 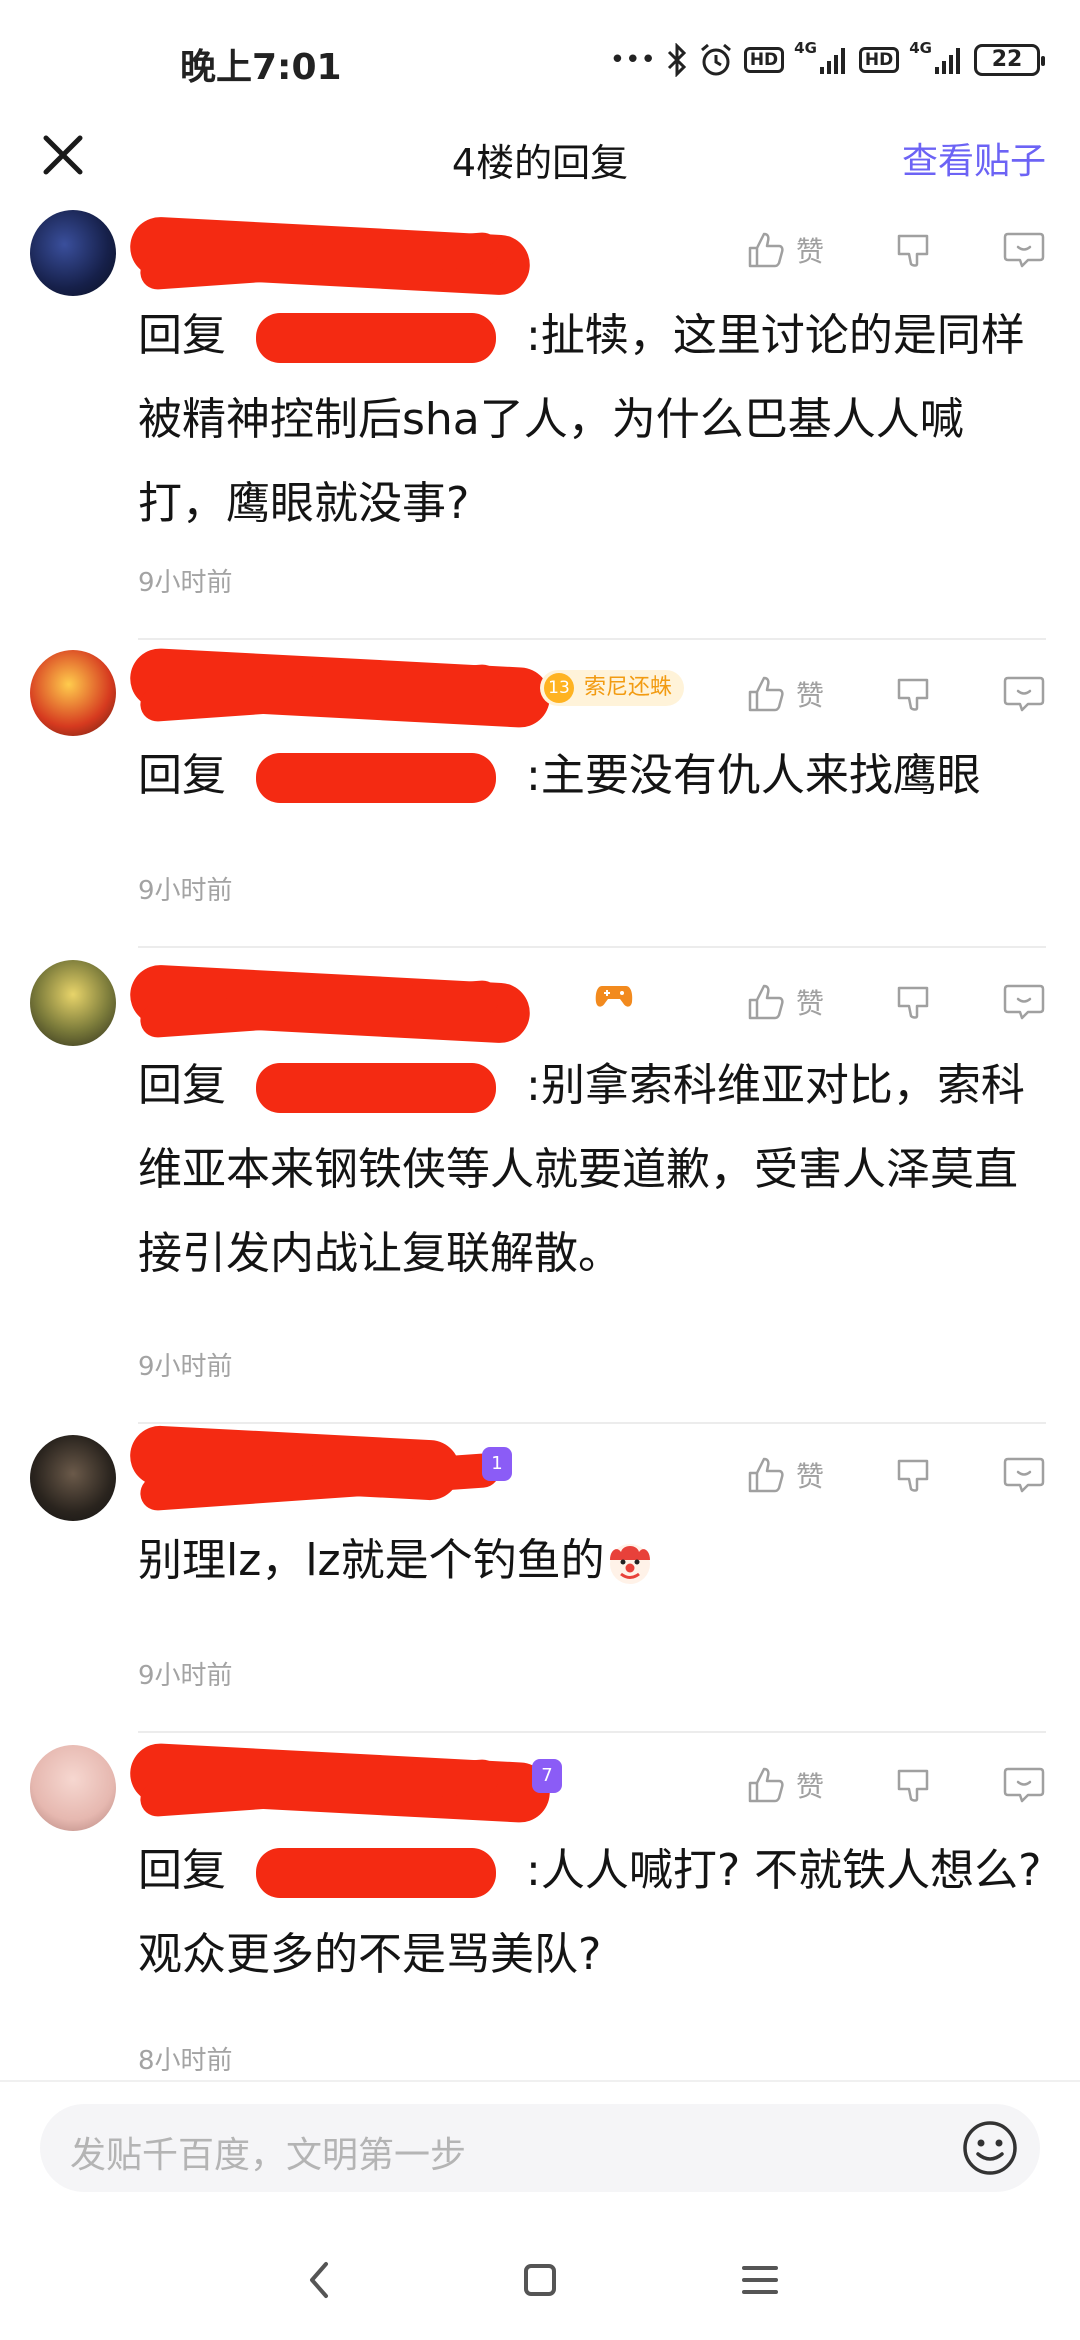 What do you see at coordinates (371, 1560) in the screenshot?
I see `reply-content: 别理lz，lz就是个钓鱼的` at bounding box center [371, 1560].